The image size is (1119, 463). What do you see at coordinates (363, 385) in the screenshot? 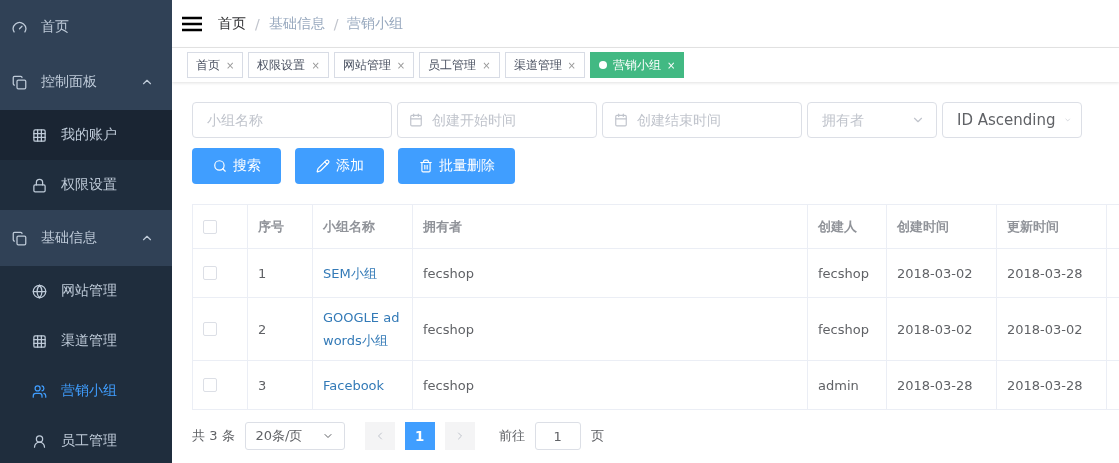
I see `group-name-link: Facebook` at bounding box center [363, 385].